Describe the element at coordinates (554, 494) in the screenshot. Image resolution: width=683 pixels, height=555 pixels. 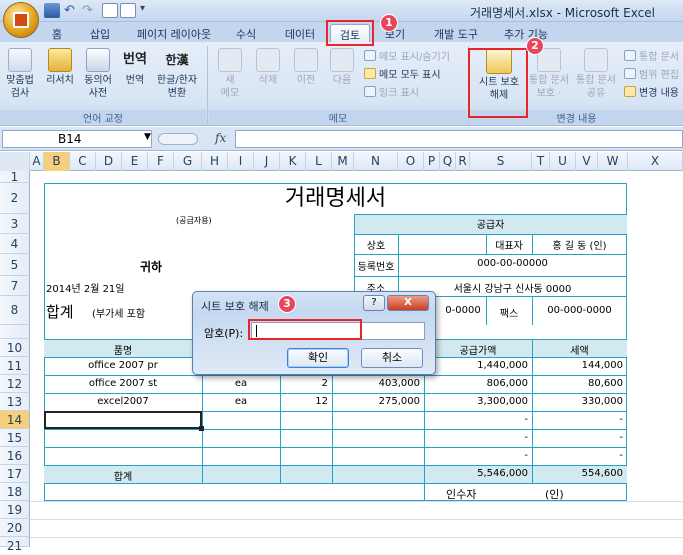
I see `receiver-sign: (인)` at that location.